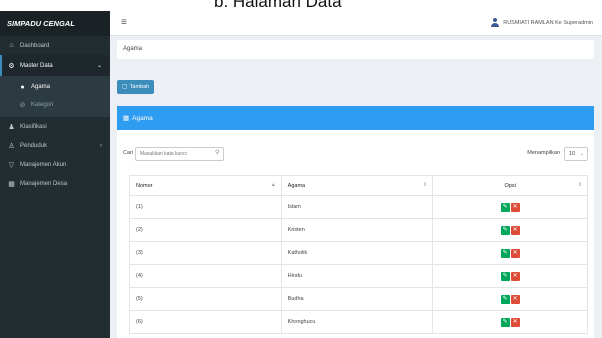  I want to click on cell-agama: Islam, so click(357, 207).